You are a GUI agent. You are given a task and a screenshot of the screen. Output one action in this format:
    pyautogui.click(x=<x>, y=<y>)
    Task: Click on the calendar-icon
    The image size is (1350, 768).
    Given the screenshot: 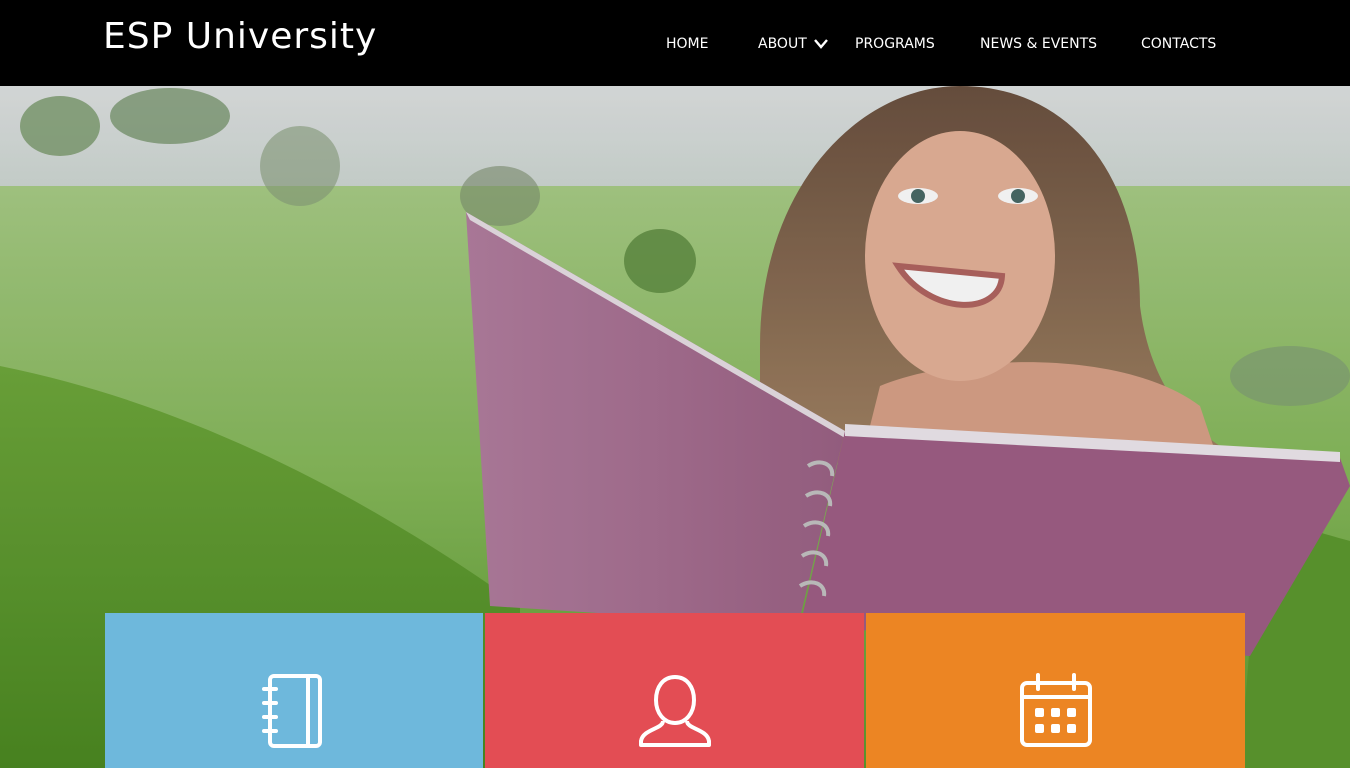 What is the action you would take?
    pyautogui.click(x=1055, y=710)
    